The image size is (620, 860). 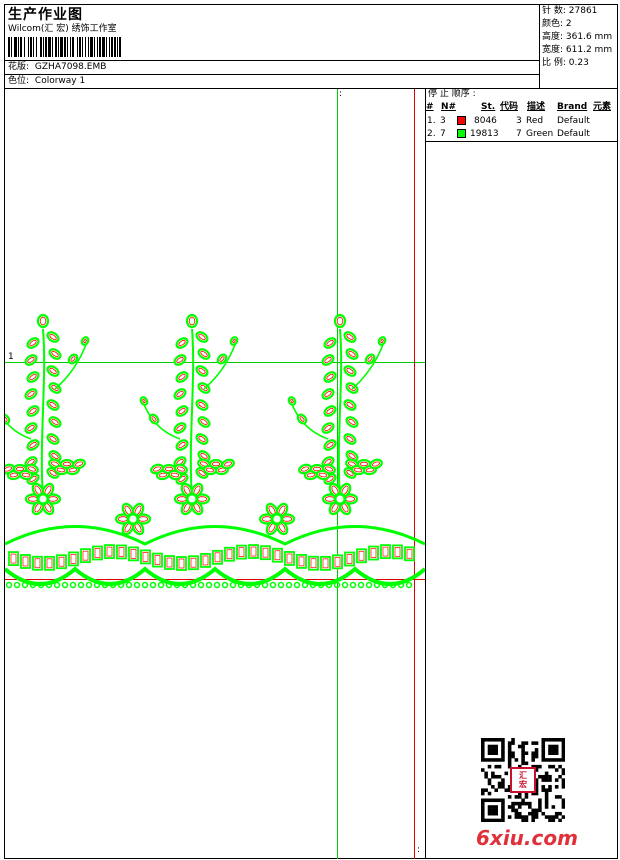 I want to click on stat-width: 宽度: 611.2 mm, so click(x=577, y=50).